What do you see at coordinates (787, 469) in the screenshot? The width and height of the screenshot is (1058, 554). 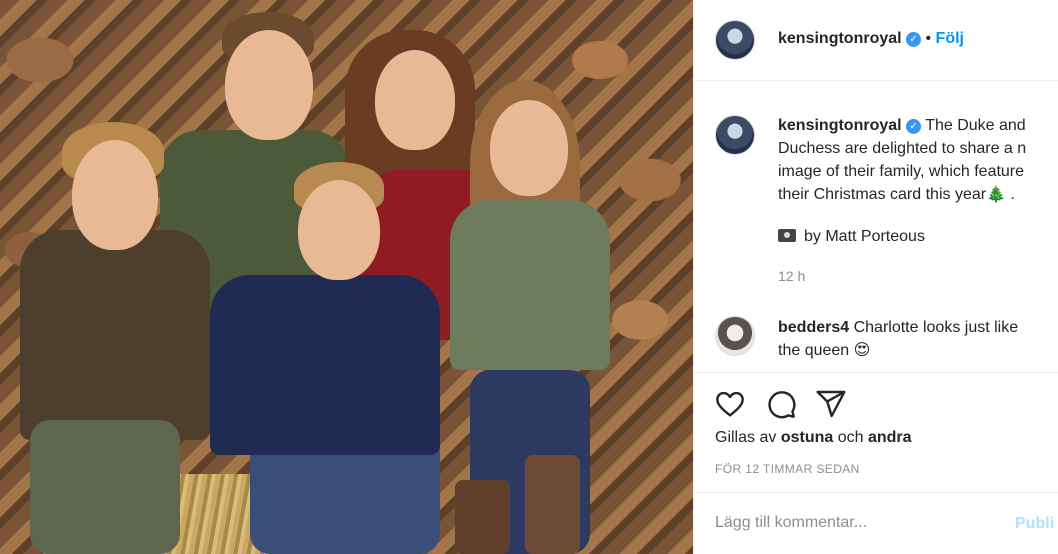 I see `post-timestamp: FÖR 12 TIMMAR SEDAN` at bounding box center [787, 469].